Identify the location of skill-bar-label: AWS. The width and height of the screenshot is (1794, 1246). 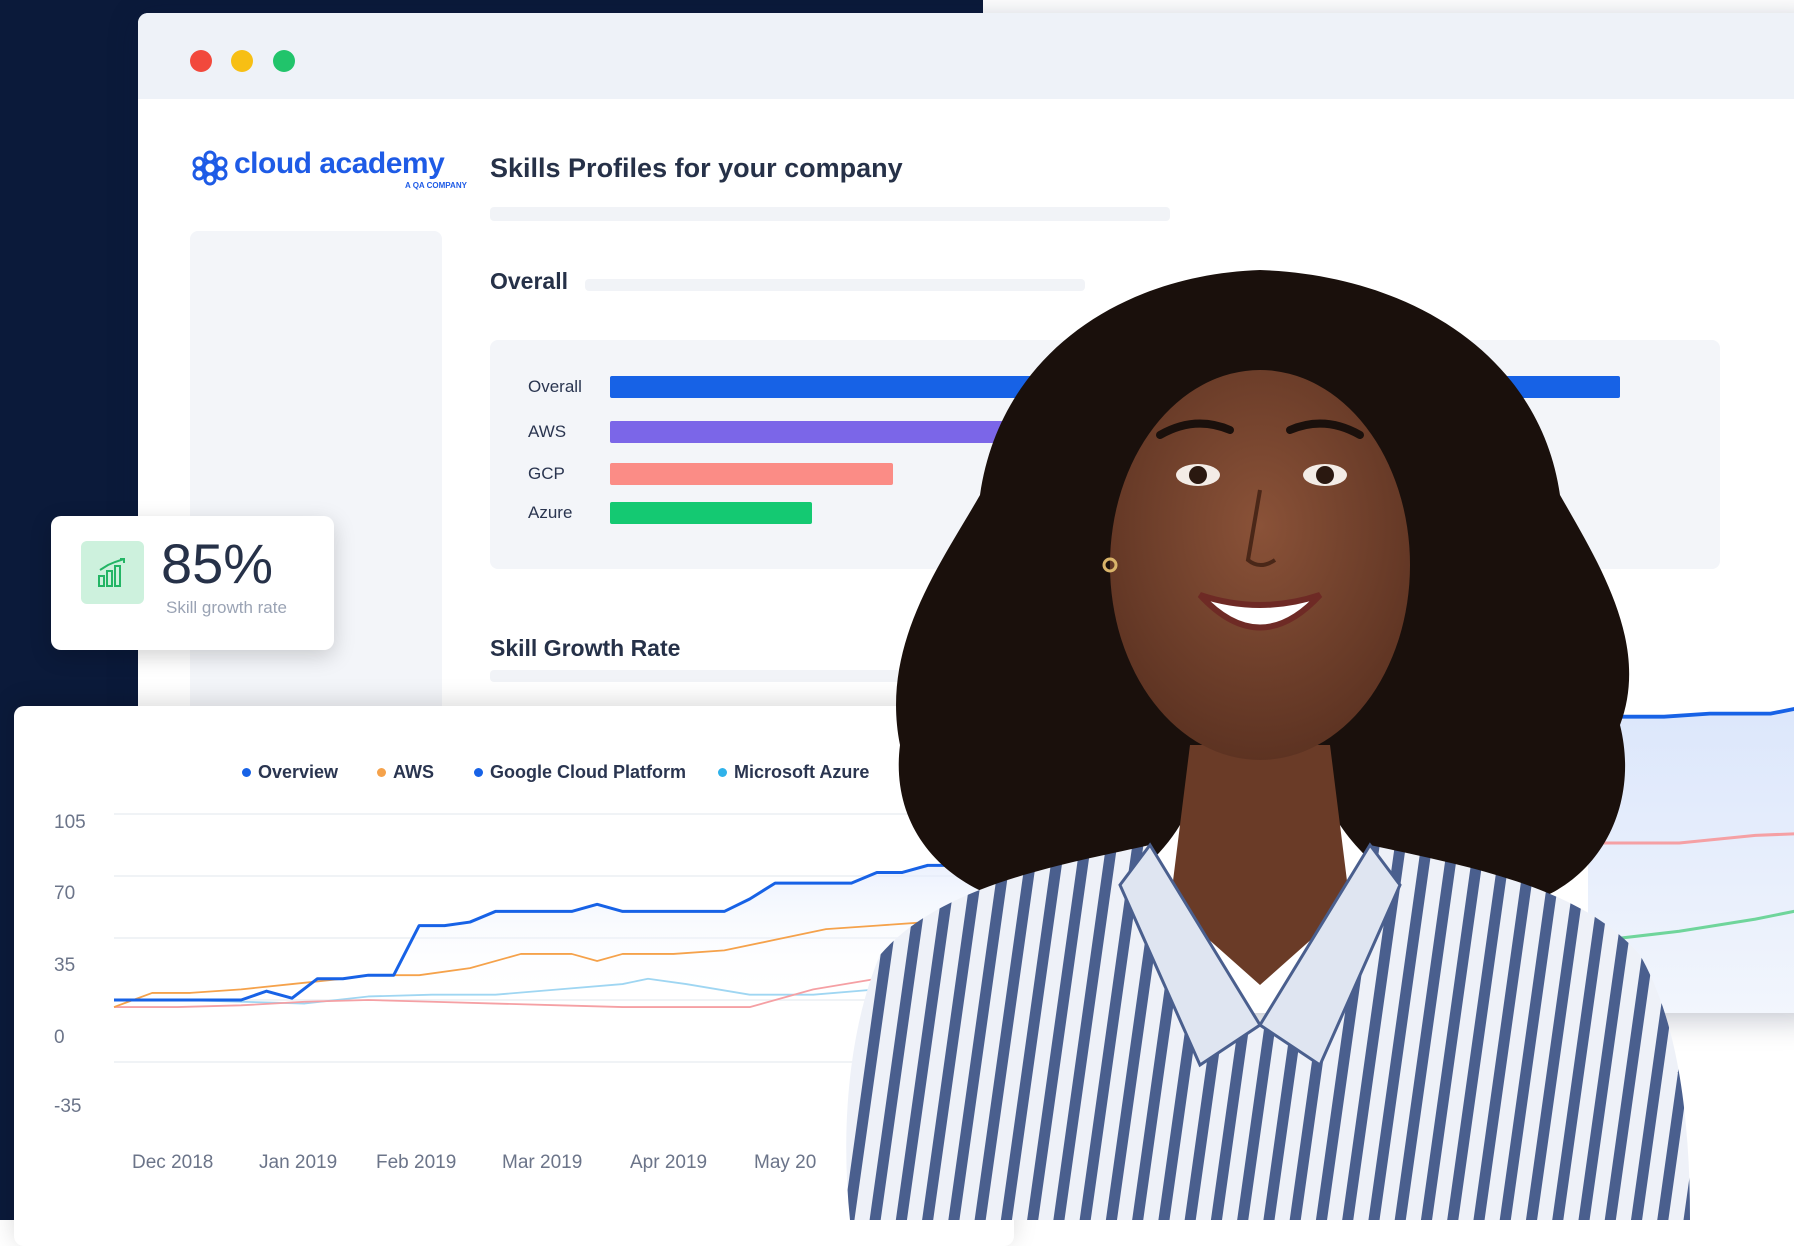
(547, 431).